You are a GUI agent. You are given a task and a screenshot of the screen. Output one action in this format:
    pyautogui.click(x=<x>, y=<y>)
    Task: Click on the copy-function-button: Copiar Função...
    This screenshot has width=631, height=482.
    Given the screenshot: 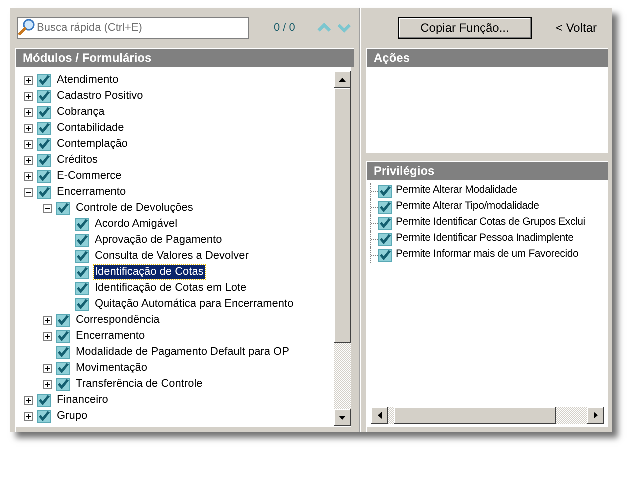 What is the action you would take?
    pyautogui.click(x=465, y=28)
    